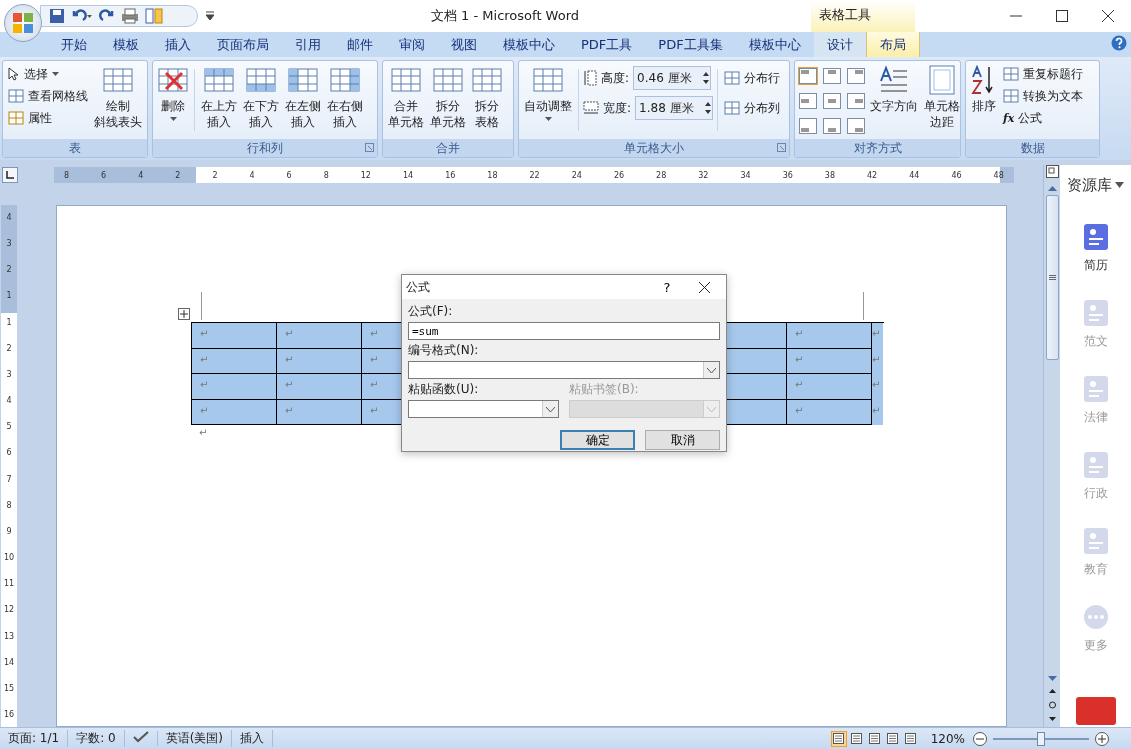  Describe the element at coordinates (619, 175) in the screenshot. I see `ruler-number: 26` at that location.